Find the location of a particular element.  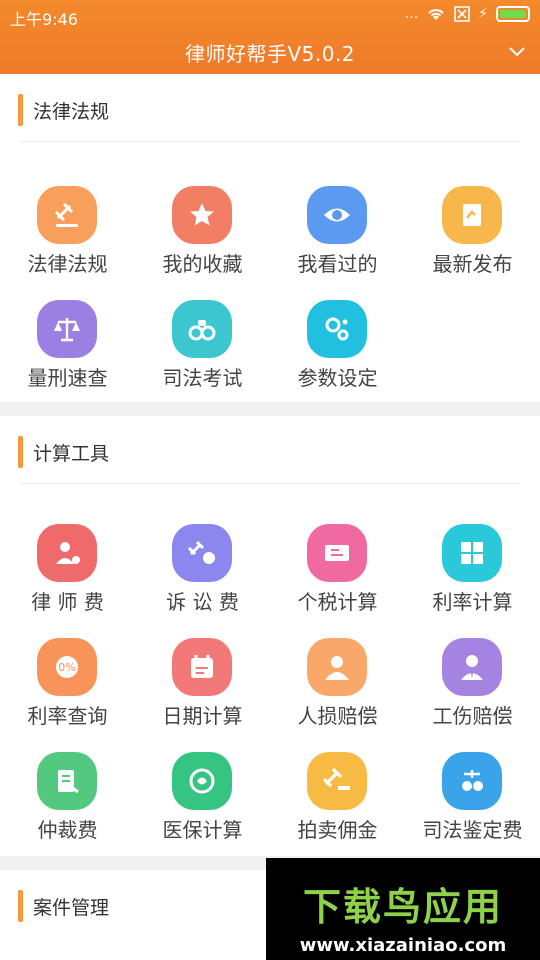

eye-icon is located at coordinates (337, 215).